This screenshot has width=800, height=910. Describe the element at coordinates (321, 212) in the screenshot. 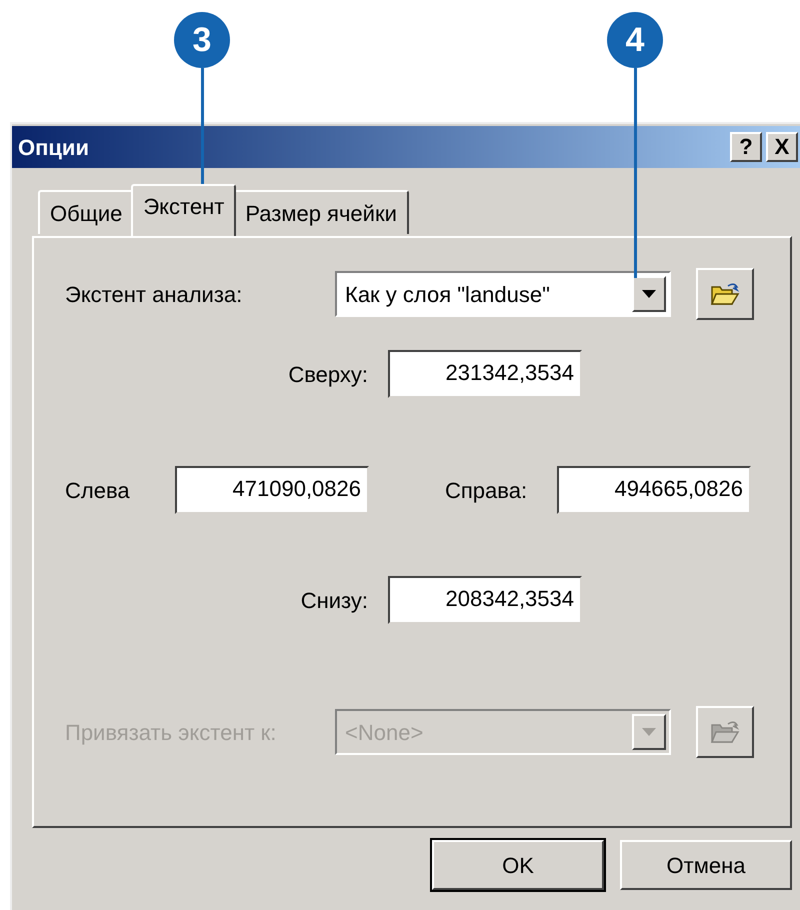

I see `tab: Размер ячейки` at that location.